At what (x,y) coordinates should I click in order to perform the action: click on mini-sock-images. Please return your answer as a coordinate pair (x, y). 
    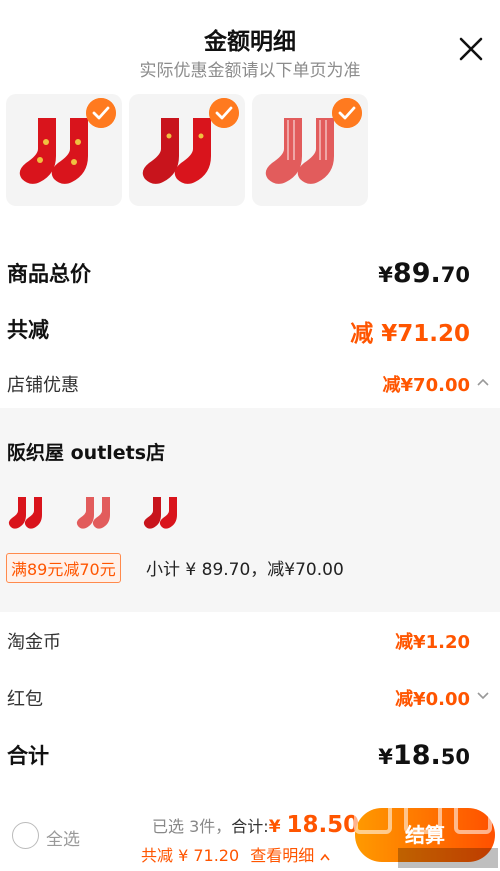
    Looking at the image, I should click on (92, 513).